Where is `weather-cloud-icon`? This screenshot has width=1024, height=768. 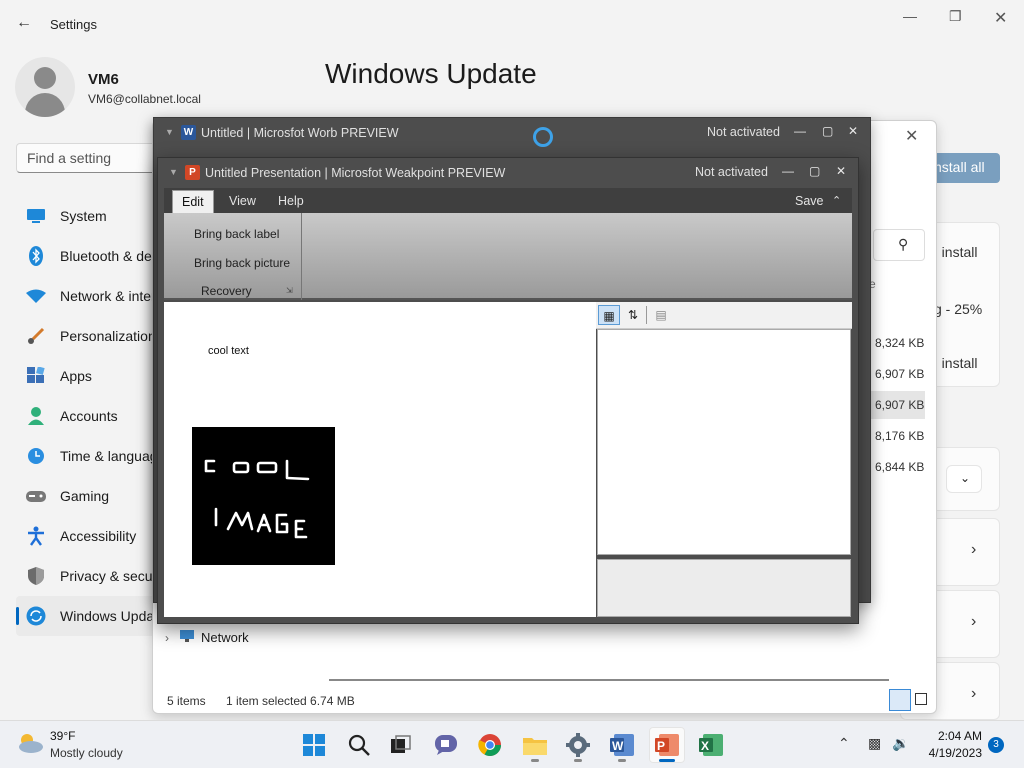 weather-cloud-icon is located at coordinates (30, 743).